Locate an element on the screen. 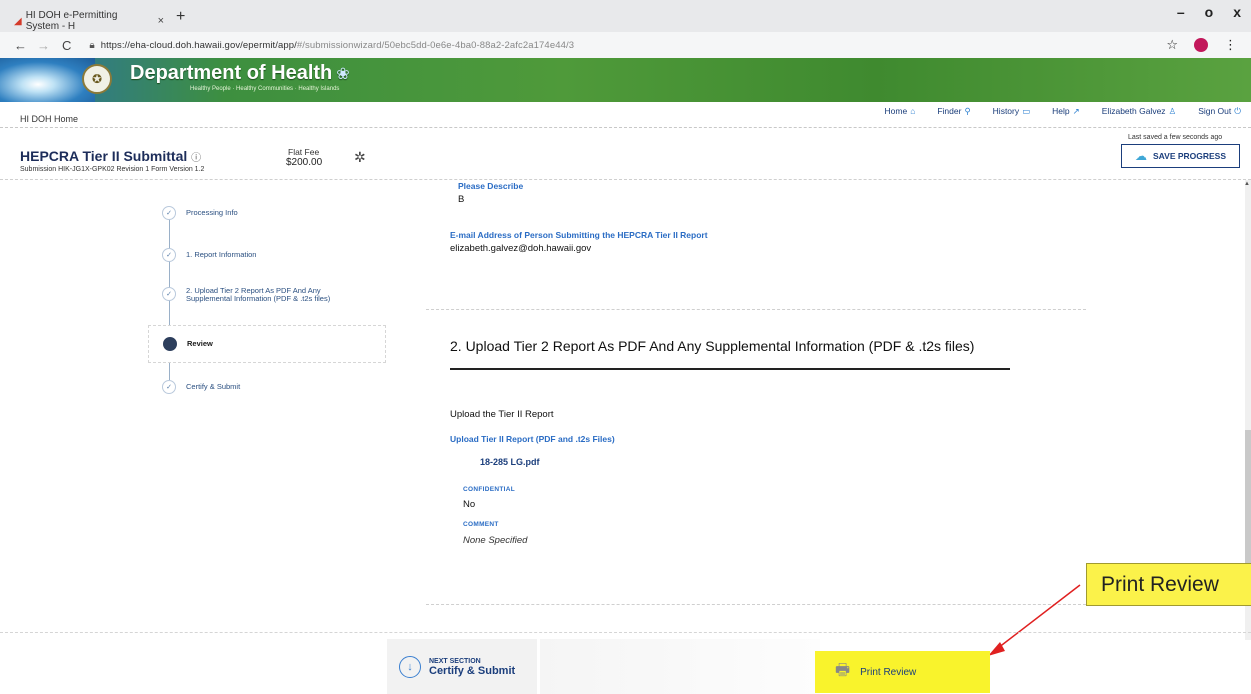 This screenshot has width=1251, height=694. back-arrow-icon: ← is located at coordinates (20, 45).